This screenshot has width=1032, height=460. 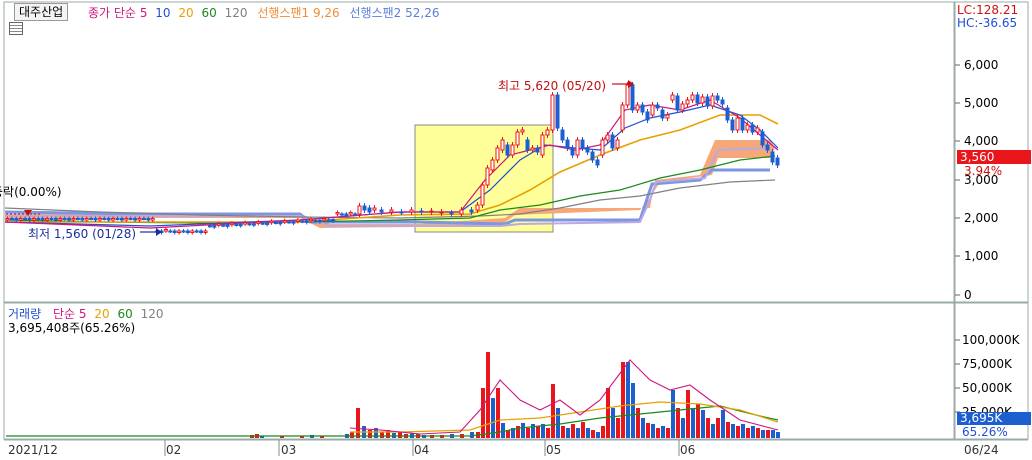 What do you see at coordinates (552, 86) in the screenshot?
I see `high-annotation: 최고 5,620 (05/20)` at bounding box center [552, 86].